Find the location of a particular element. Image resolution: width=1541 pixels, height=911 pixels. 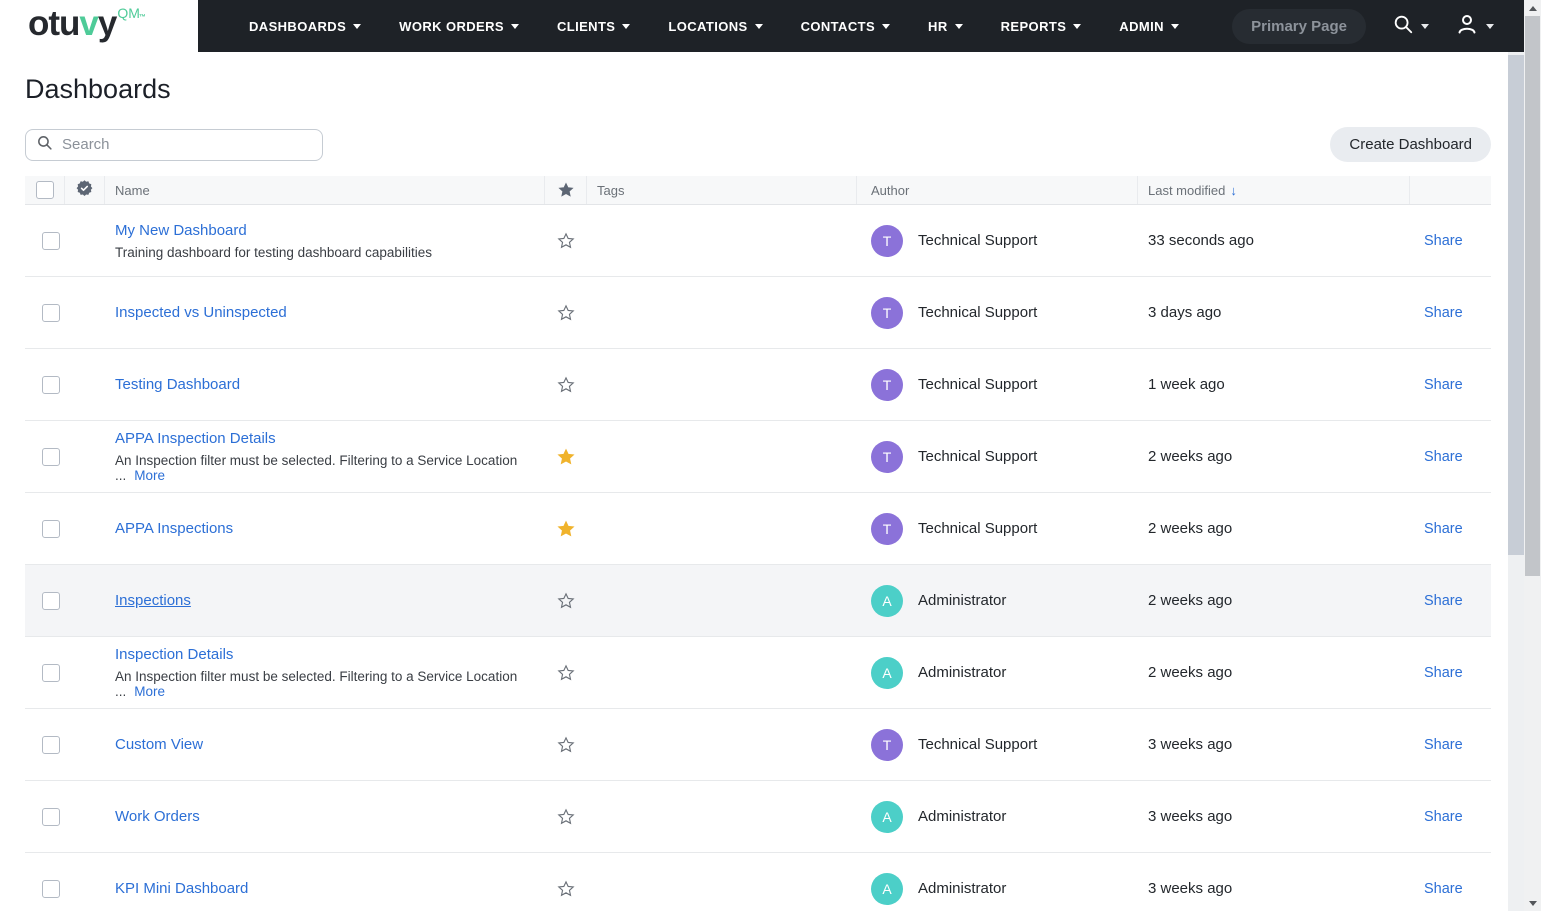

search-menu is located at coordinates (1410, 26).